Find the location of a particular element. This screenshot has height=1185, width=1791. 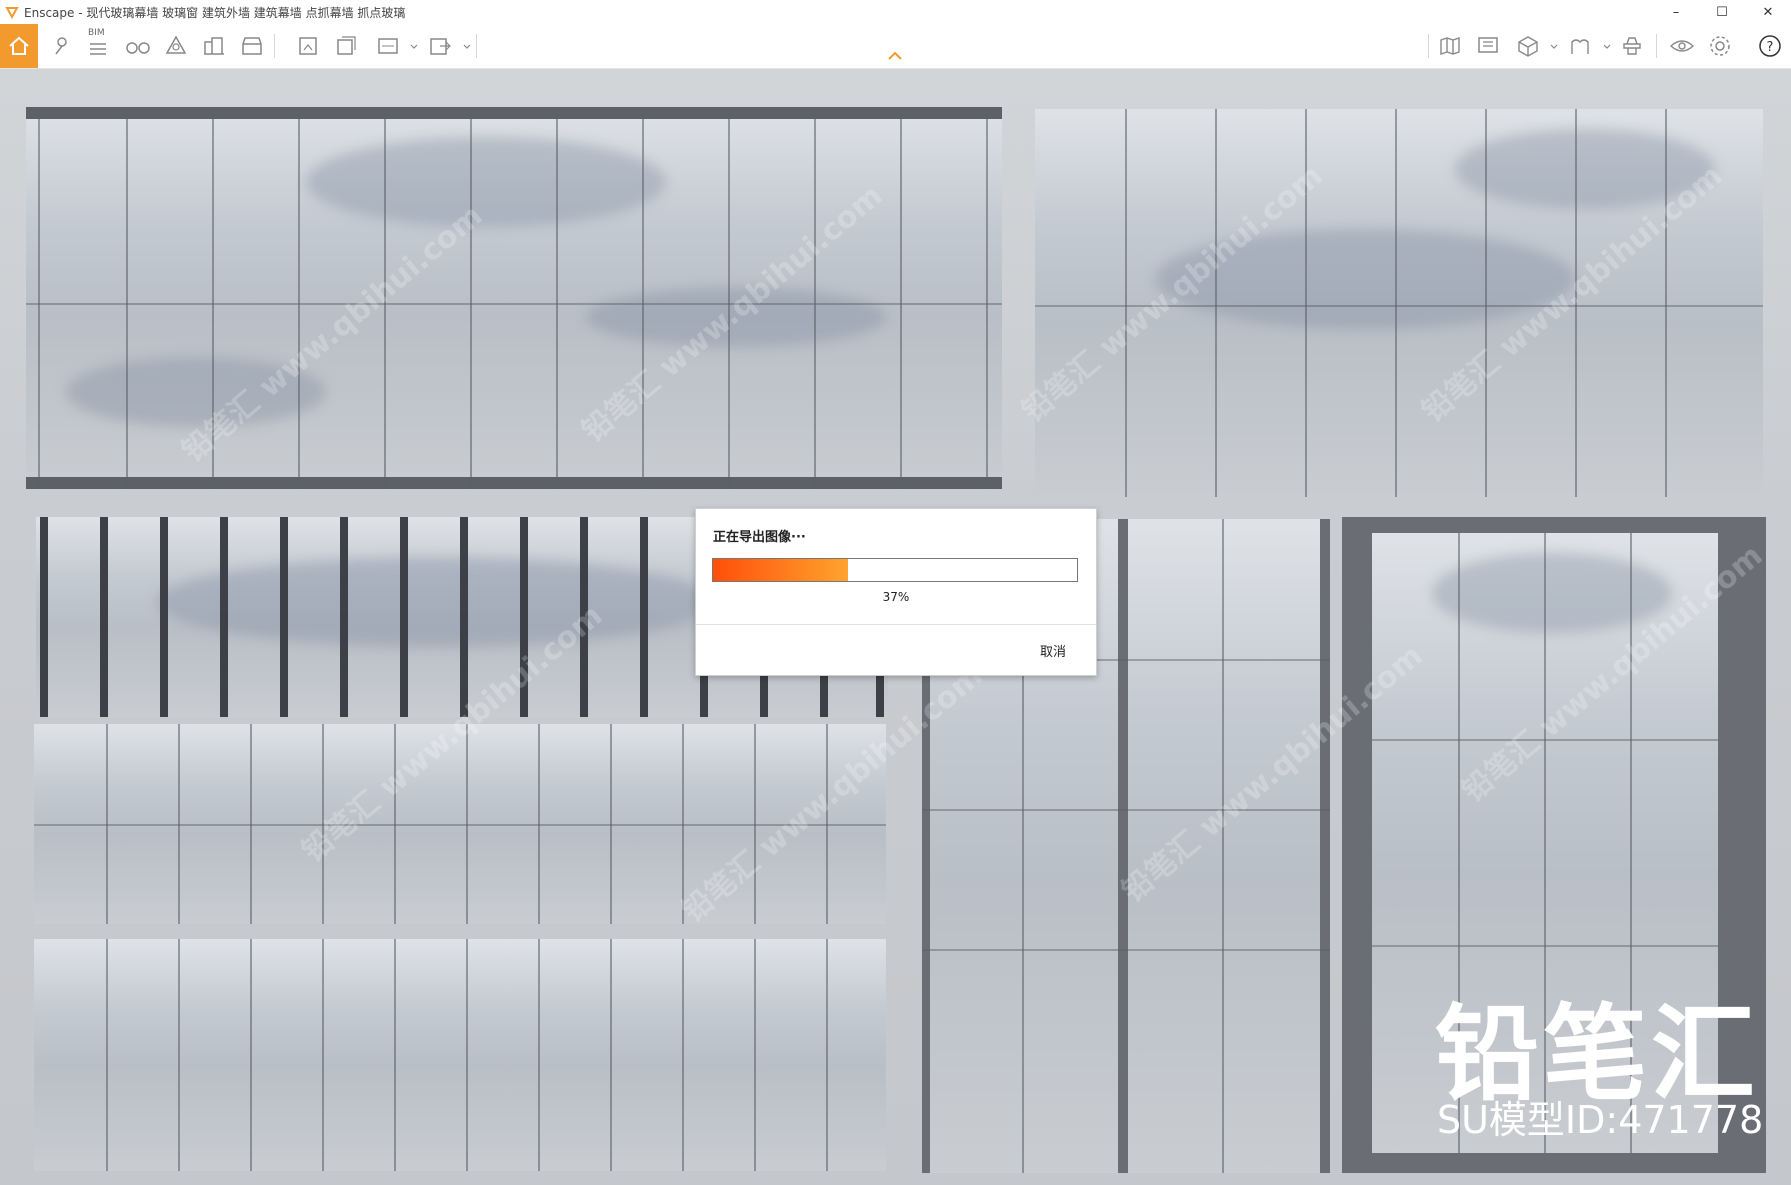

close-button: ✕ is located at coordinates (1768, 12).